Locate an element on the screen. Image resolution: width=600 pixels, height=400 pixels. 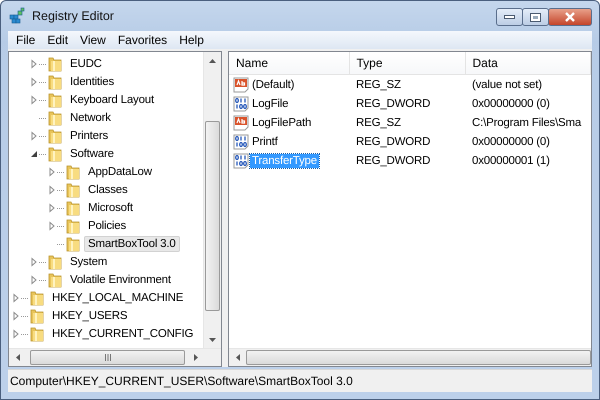
tree-item: Microsoft is located at coordinates (110, 208).